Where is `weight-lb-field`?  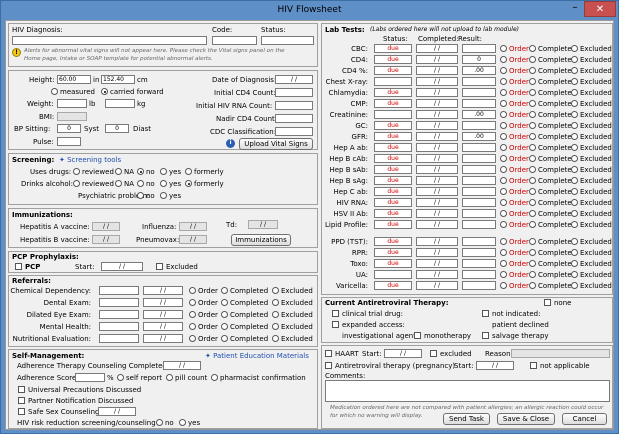
weight-lb-field is located at coordinates (72, 103).